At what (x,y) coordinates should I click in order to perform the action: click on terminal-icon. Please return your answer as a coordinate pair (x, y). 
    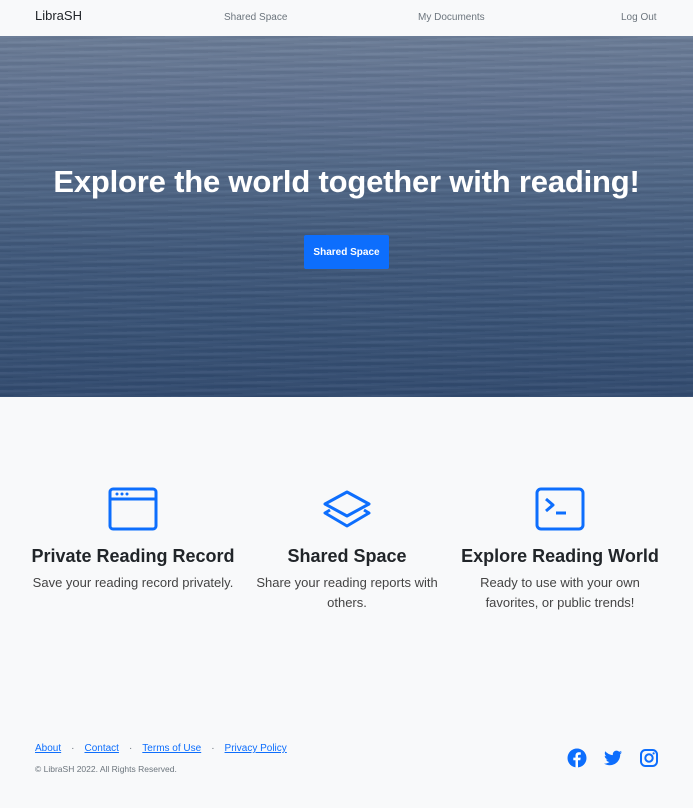
    Looking at the image, I should click on (560, 509).